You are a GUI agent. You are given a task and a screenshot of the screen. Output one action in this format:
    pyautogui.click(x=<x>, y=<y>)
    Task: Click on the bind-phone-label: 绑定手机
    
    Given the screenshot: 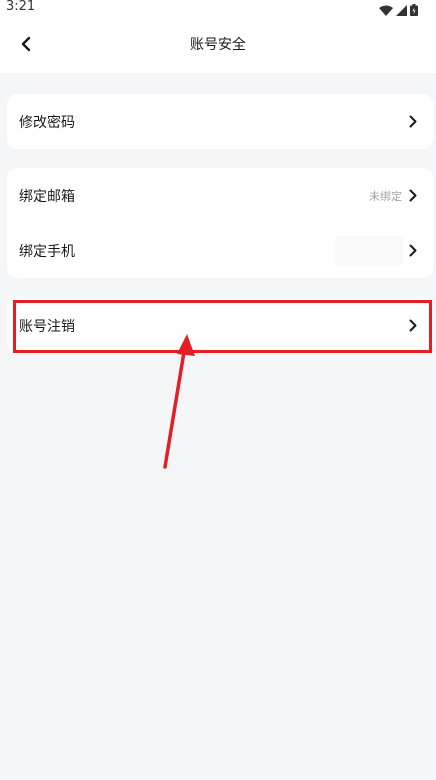 What is the action you would take?
    pyautogui.click(x=47, y=251)
    